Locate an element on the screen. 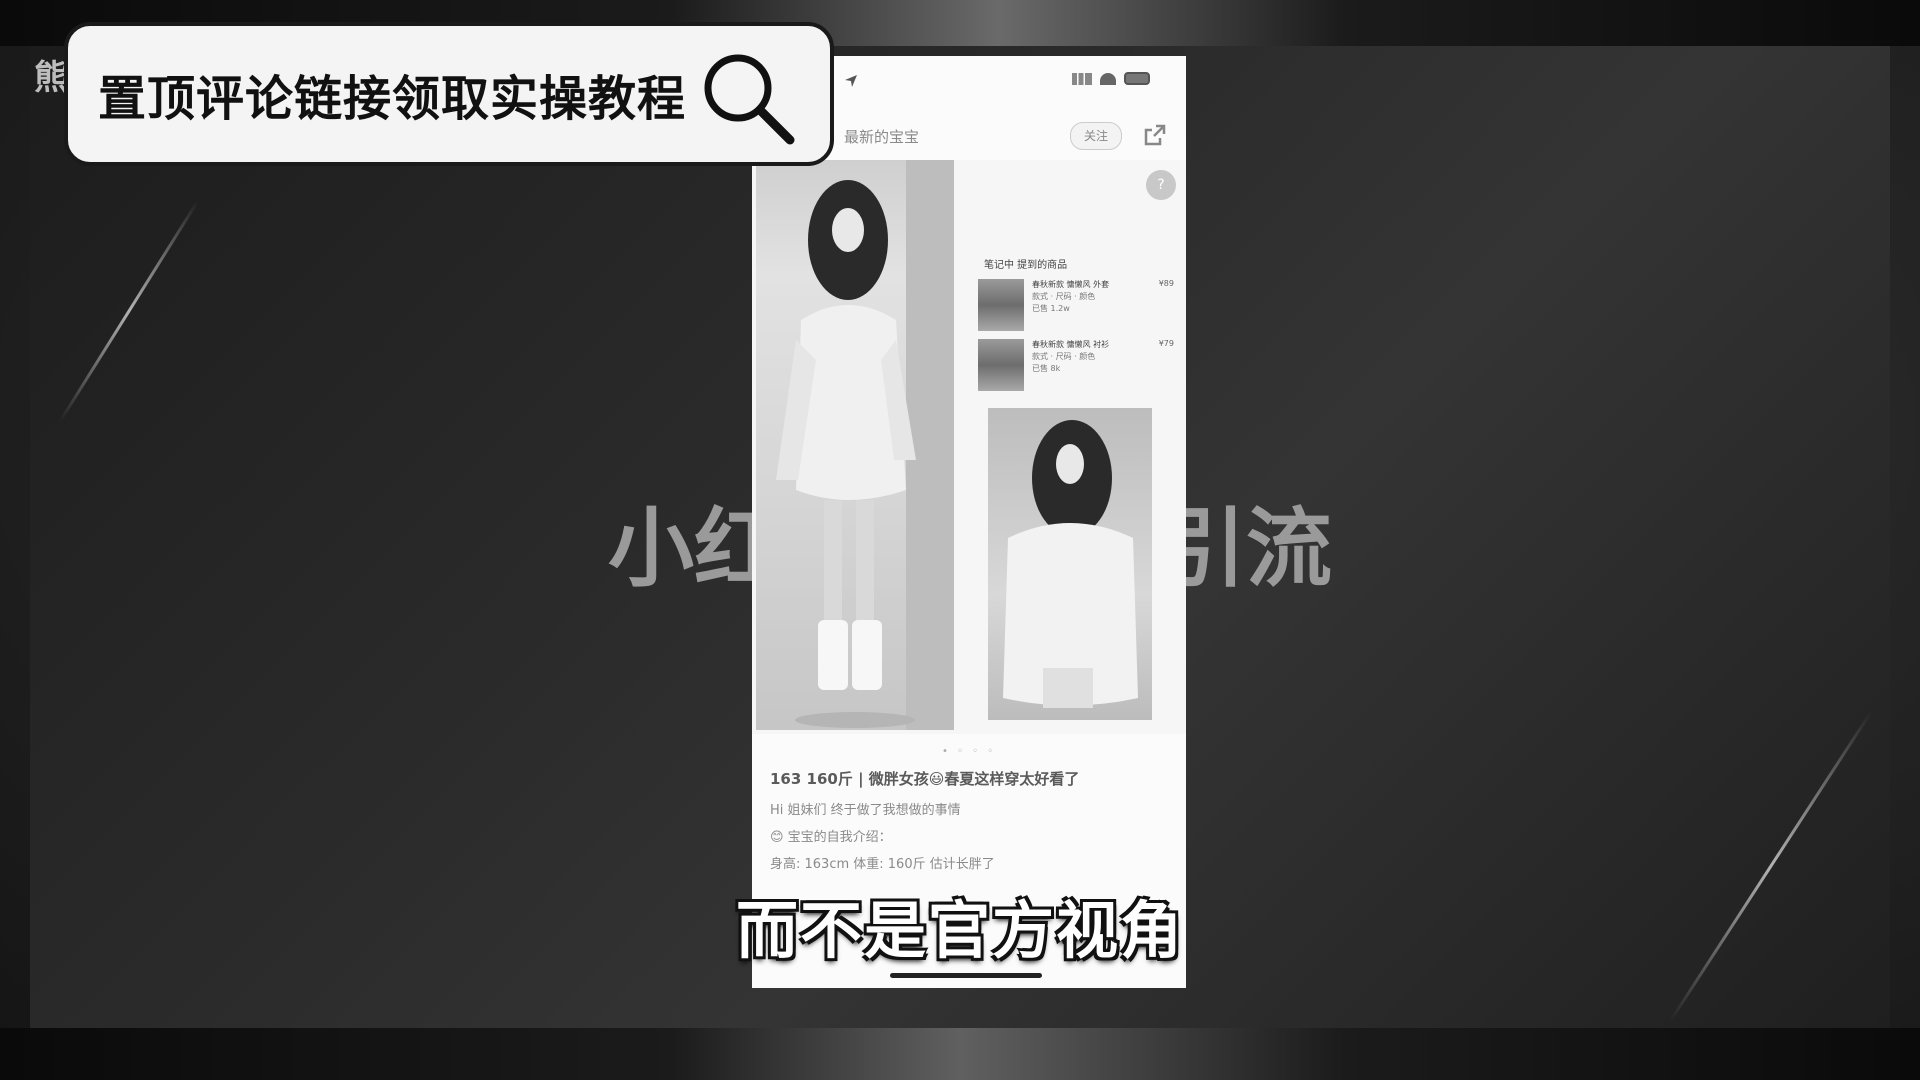 This screenshot has width=1920, height=1080. product-sales: 已售 8k is located at coordinates (1046, 368).